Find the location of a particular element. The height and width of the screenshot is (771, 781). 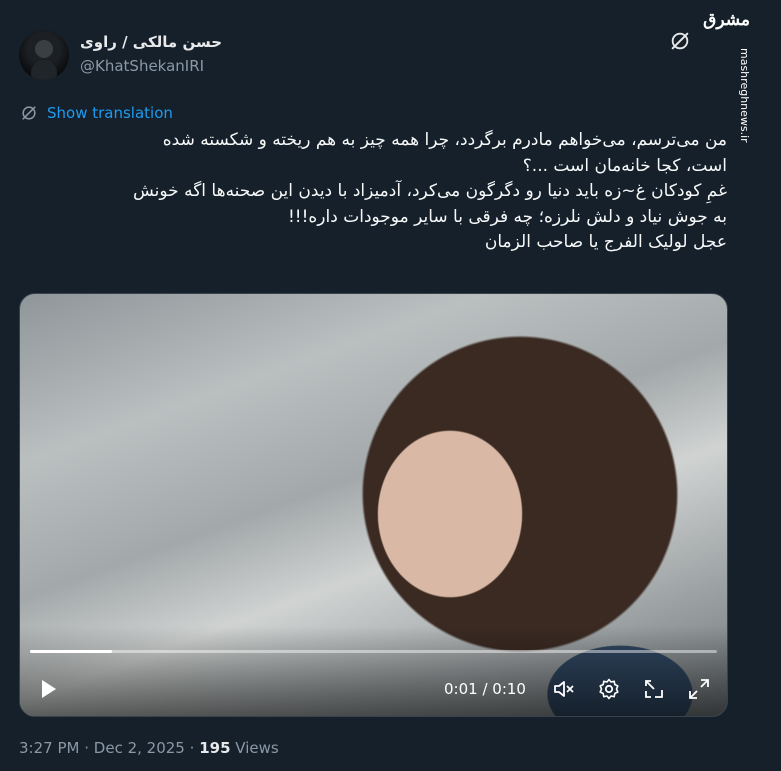

video-progress-fill is located at coordinates (71, 651).